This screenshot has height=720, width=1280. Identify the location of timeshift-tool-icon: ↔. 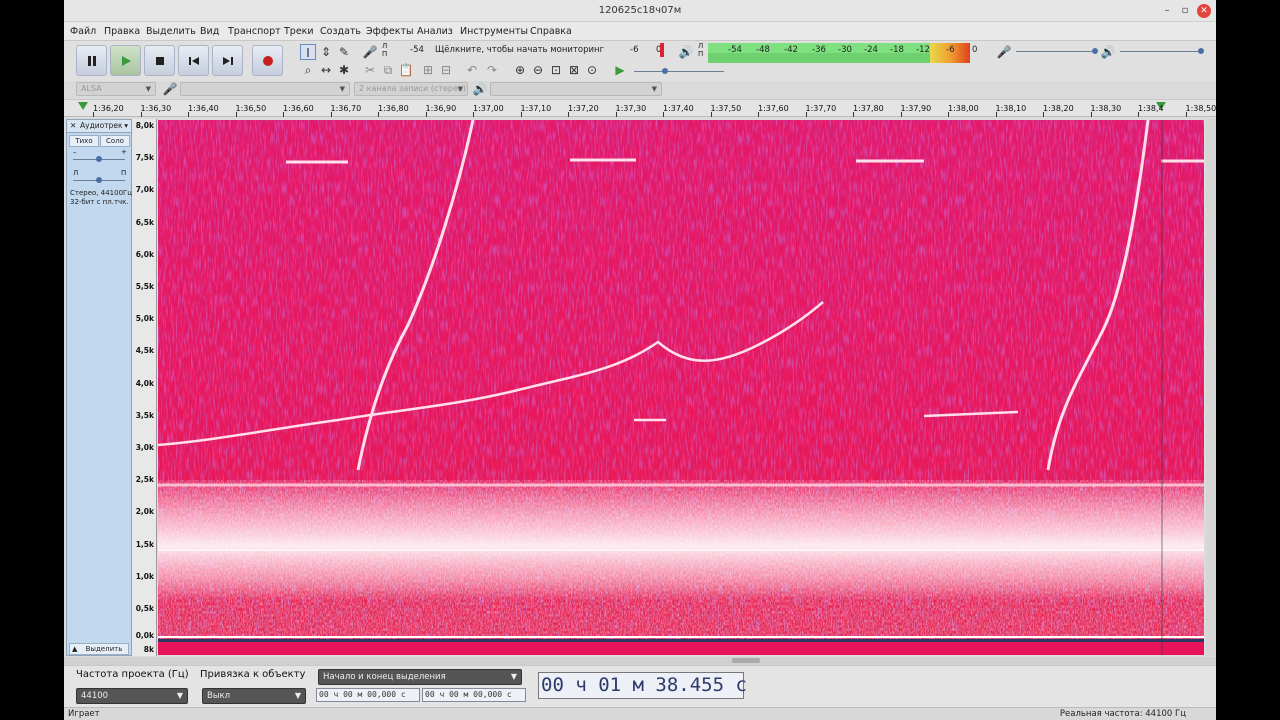
(326, 70).